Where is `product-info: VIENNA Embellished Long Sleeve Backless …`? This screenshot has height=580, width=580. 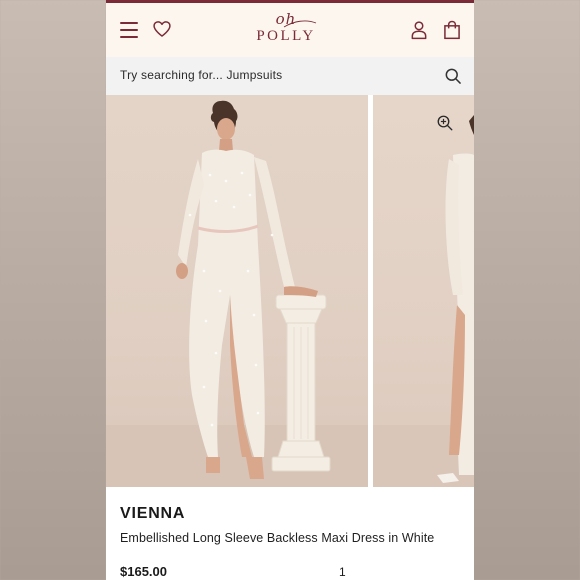
product-info: VIENNA Embellished Long Sleeve Backless … is located at coordinates (290, 533).